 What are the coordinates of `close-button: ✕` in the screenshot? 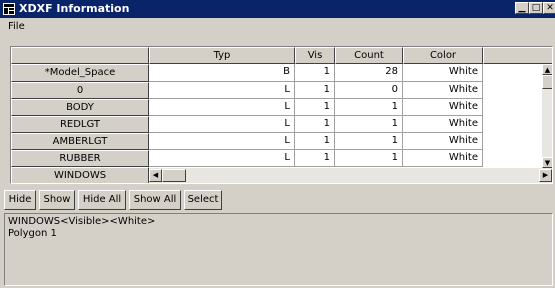 It's located at (549, 8).